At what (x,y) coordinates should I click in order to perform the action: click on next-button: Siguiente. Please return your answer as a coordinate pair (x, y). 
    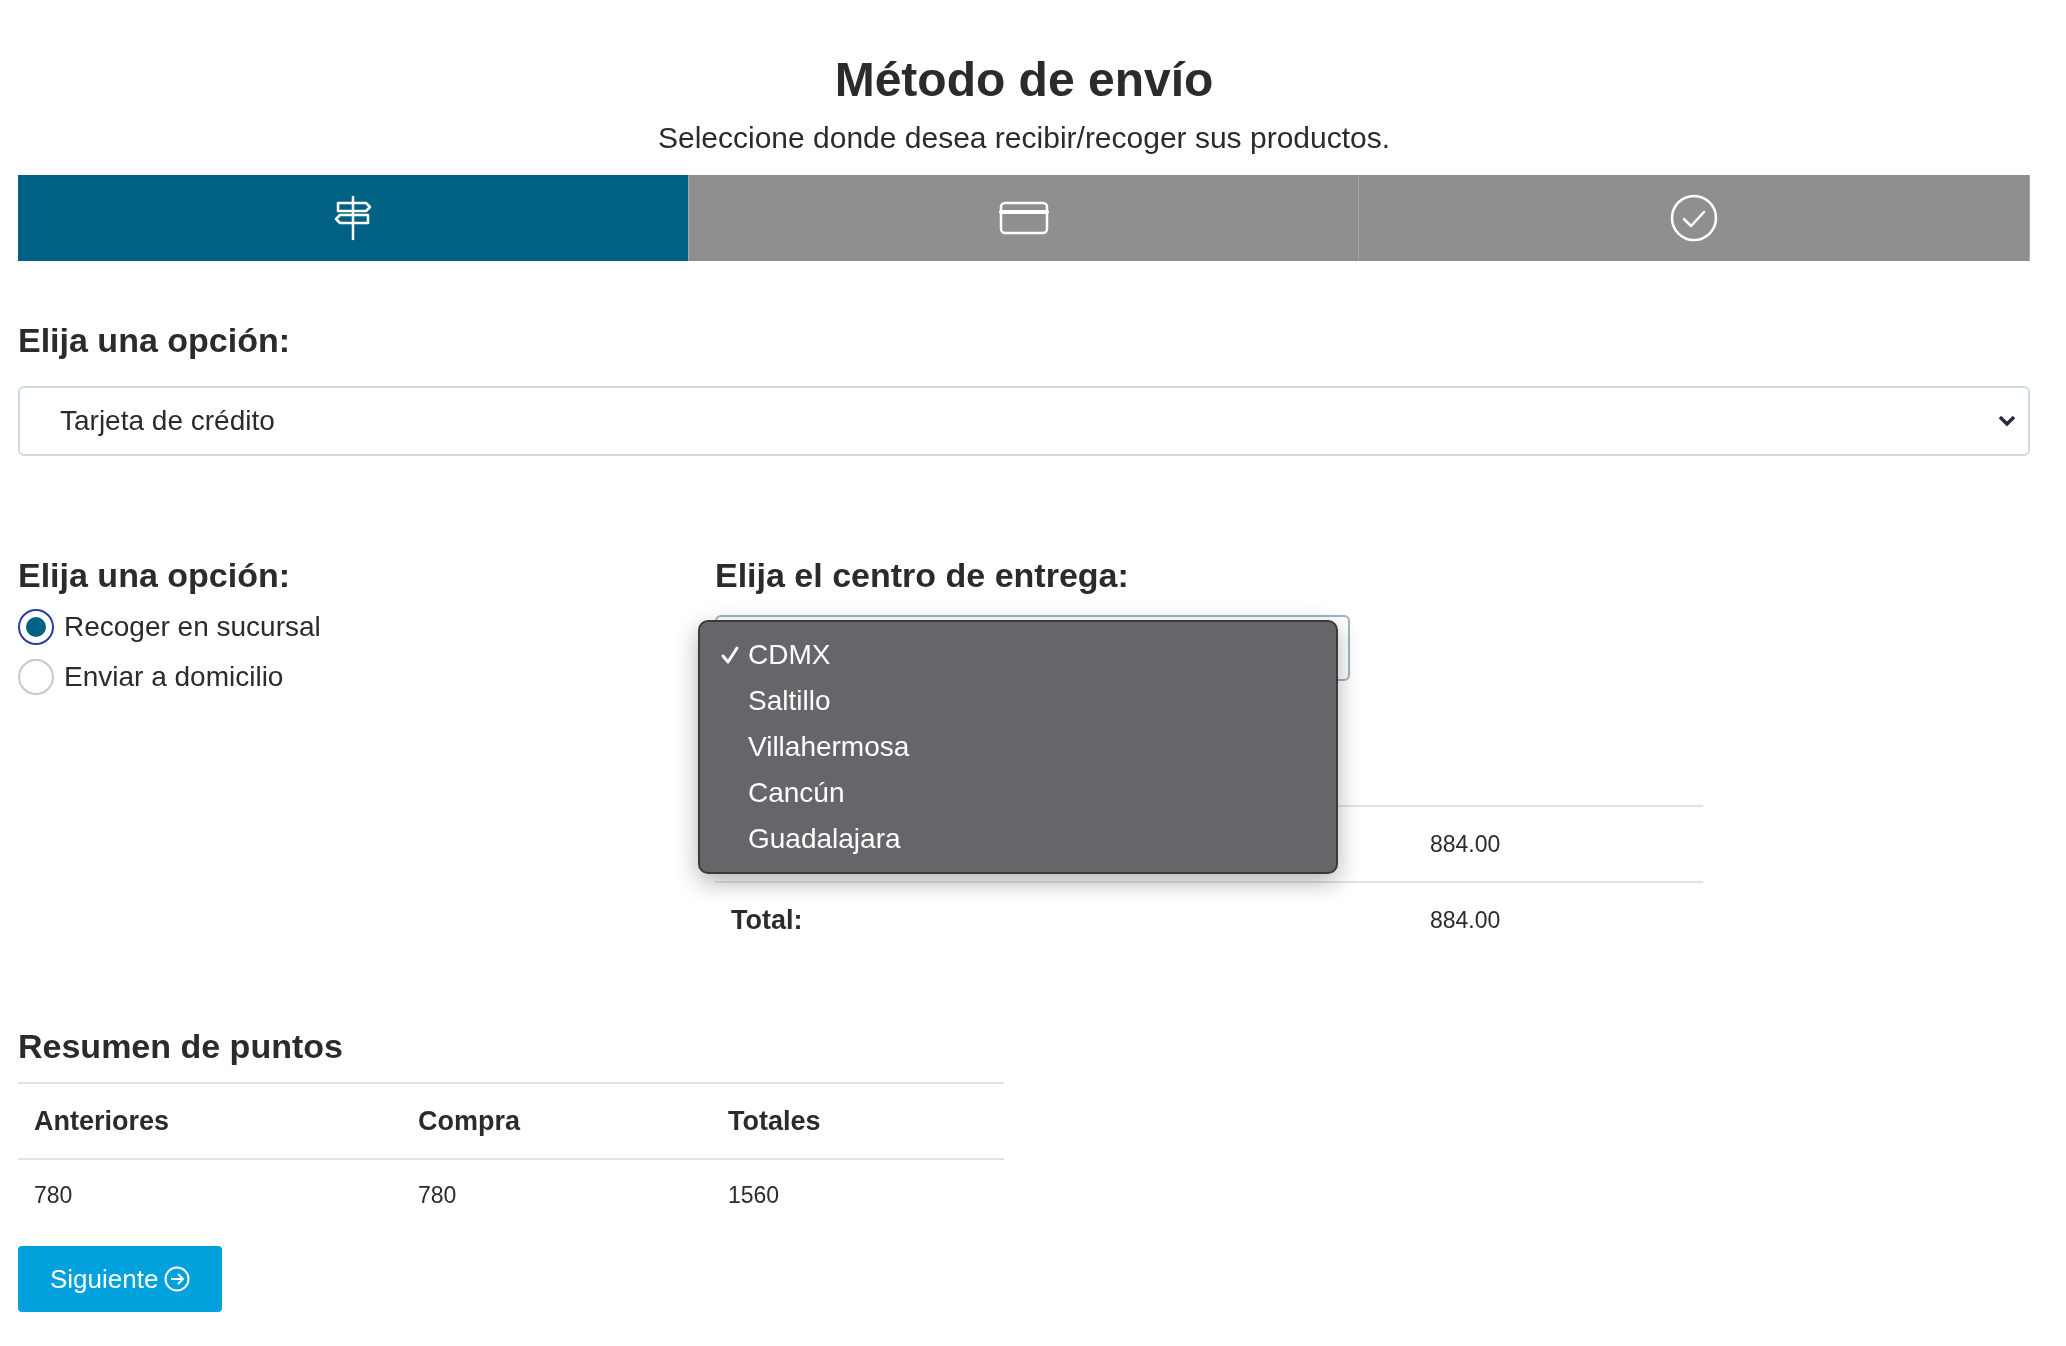
    Looking at the image, I should click on (120, 1279).